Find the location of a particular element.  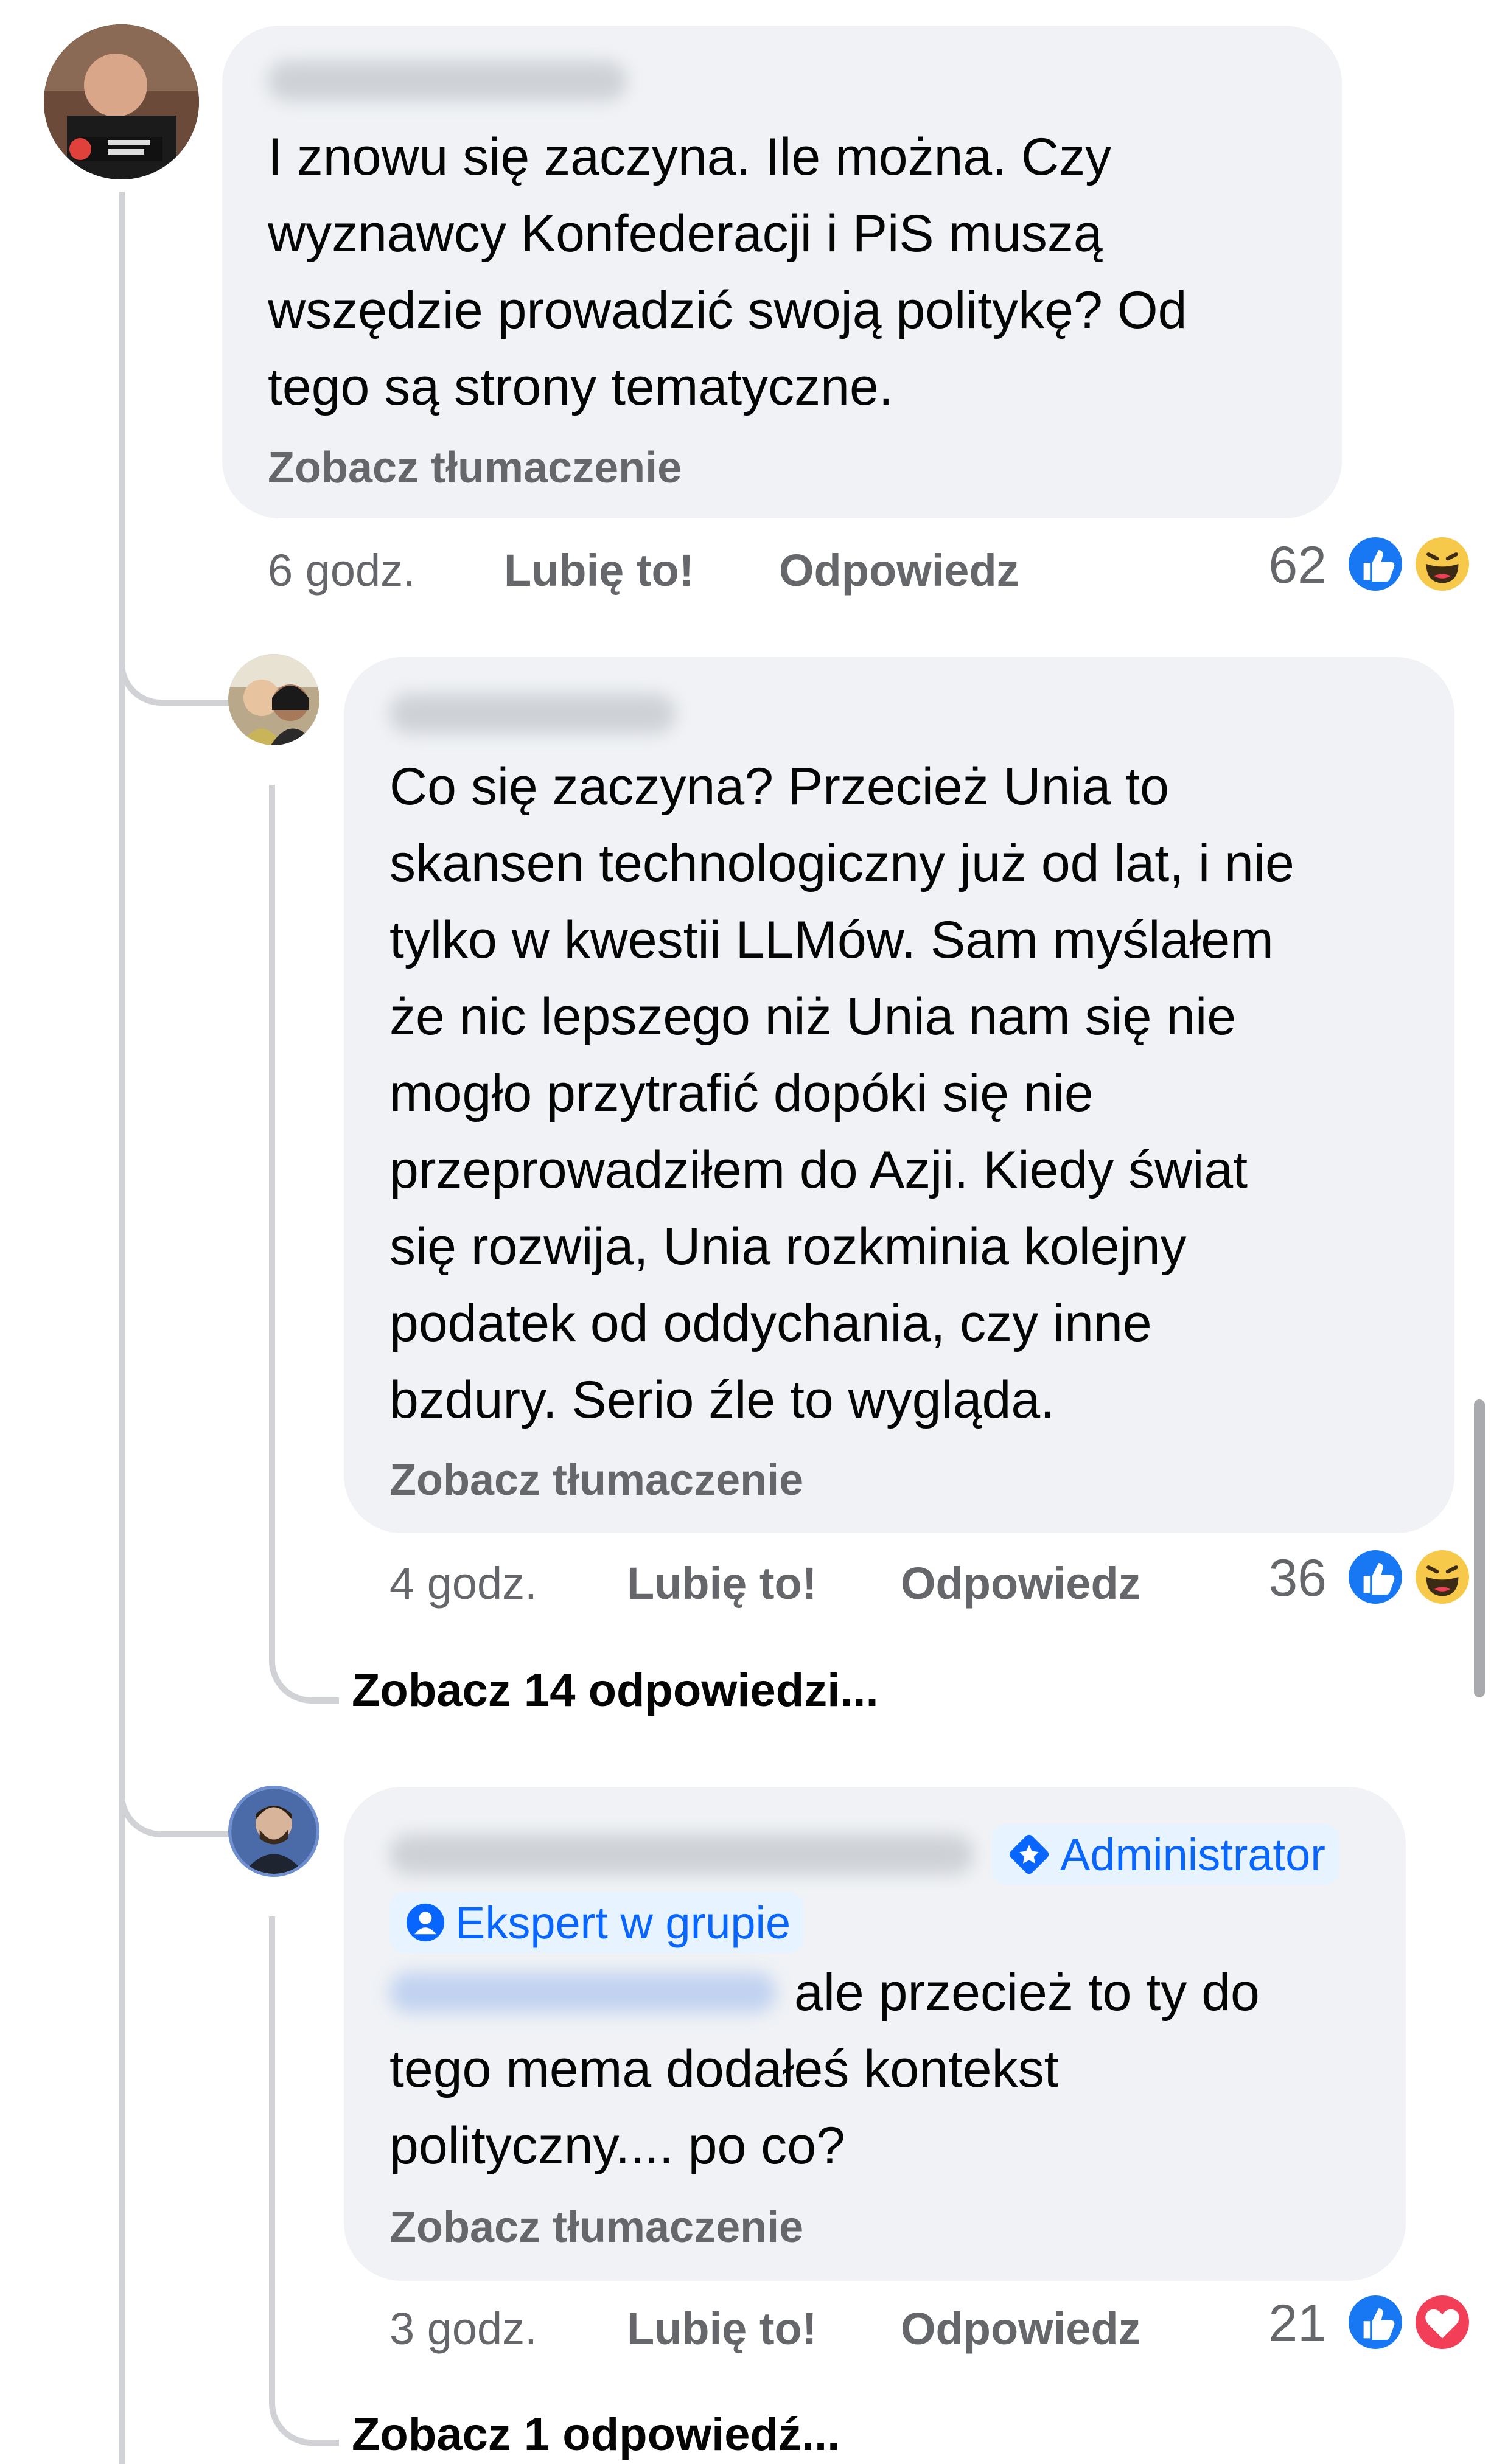

comment-timestamp: 4 godz. is located at coordinates (463, 1583).